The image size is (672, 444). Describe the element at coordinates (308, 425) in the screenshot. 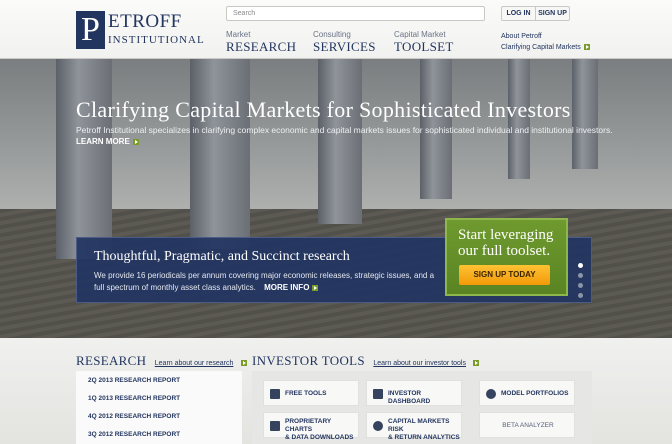

I see `tool-label-line1: PROPRIETARY CHARTS` at that location.